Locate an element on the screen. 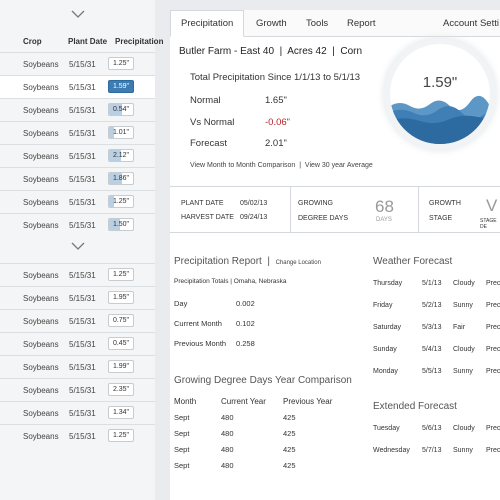 This screenshot has height=500, width=500. precipitation-value-box: 0.75" is located at coordinates (121, 320).